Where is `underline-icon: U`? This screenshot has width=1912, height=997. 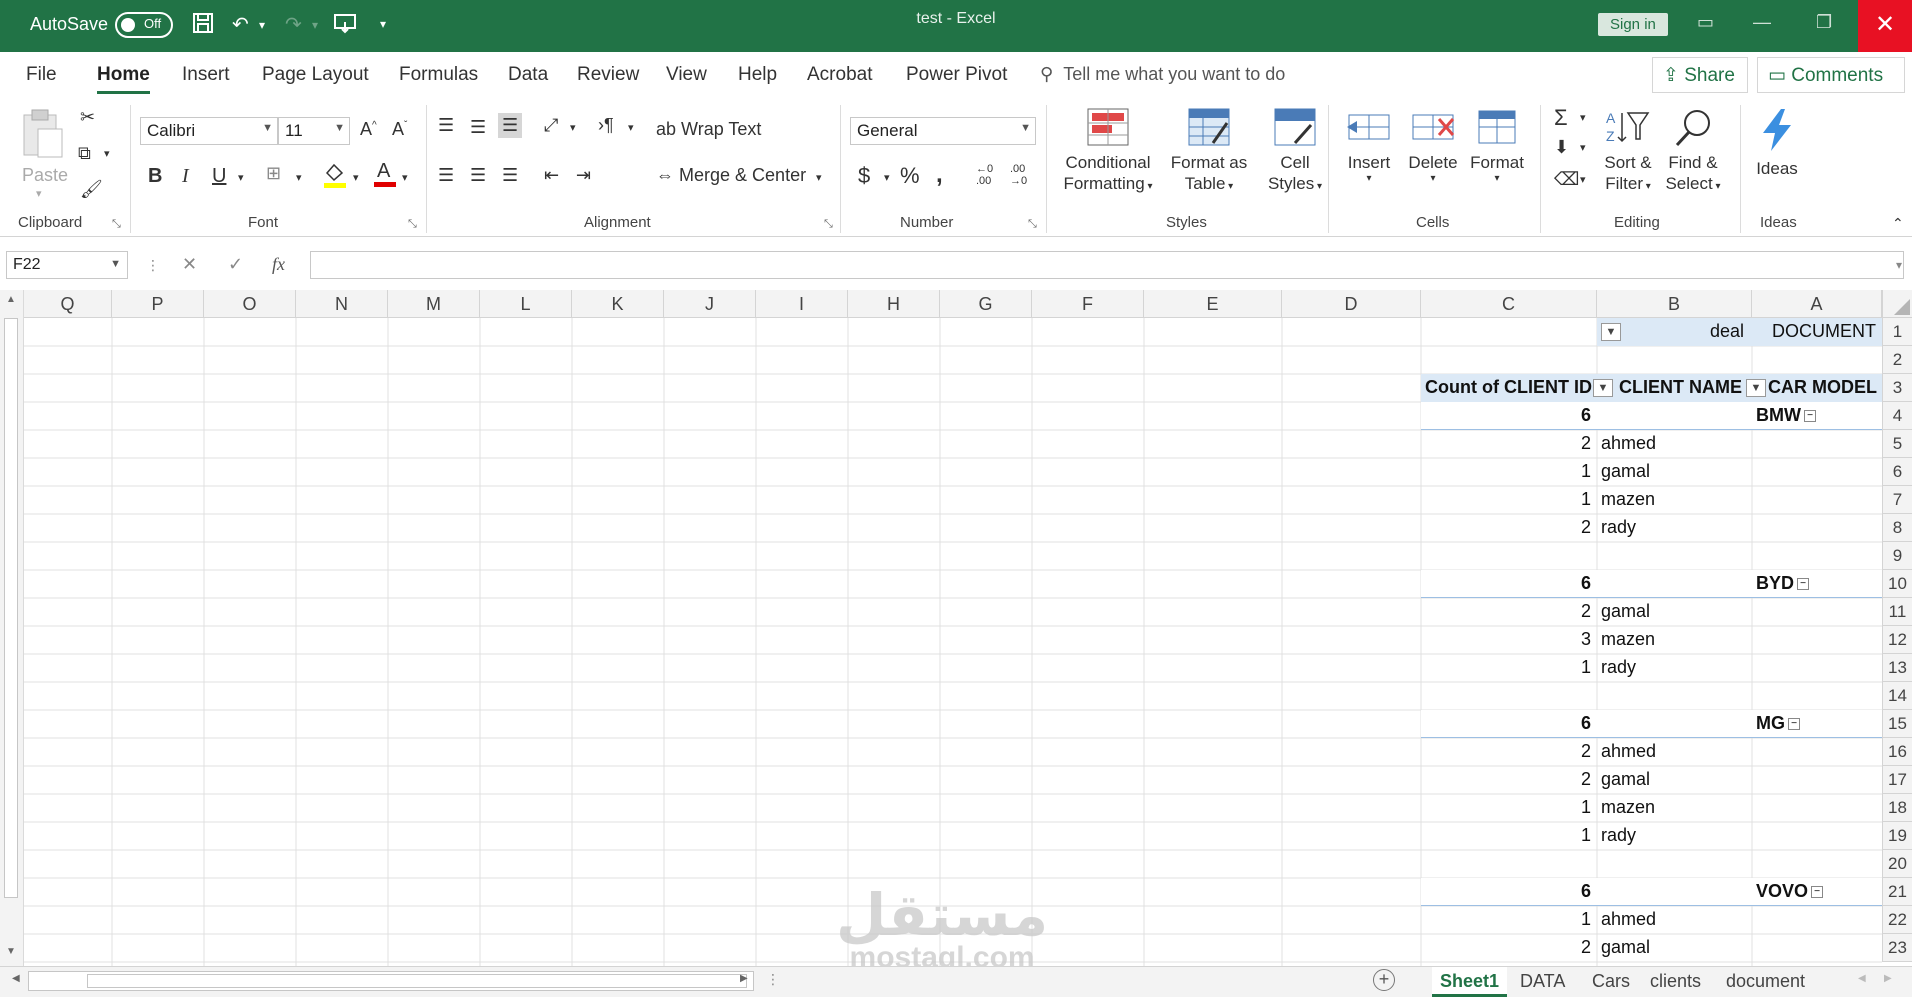 underline-icon: U is located at coordinates (219, 176).